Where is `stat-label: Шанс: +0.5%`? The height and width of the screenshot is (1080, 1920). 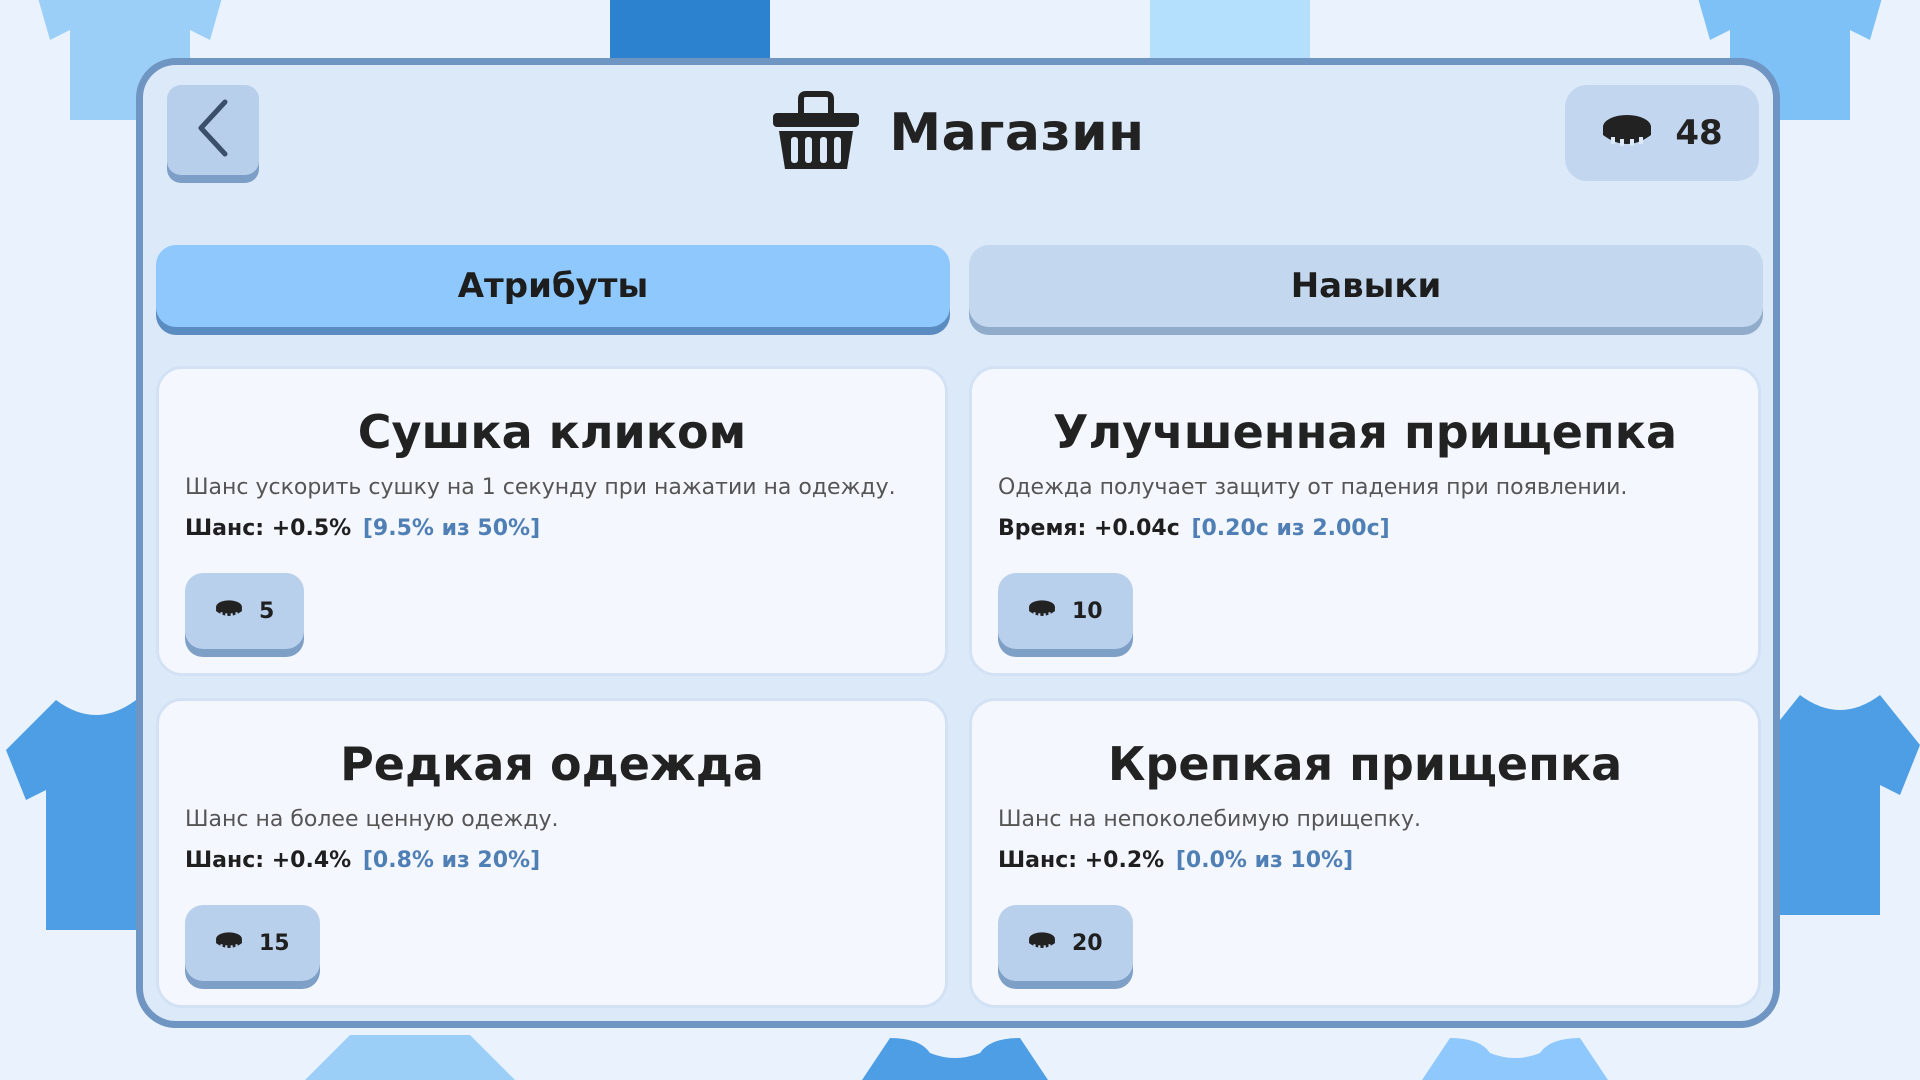 stat-label: Шанс: +0.5% is located at coordinates (268, 528).